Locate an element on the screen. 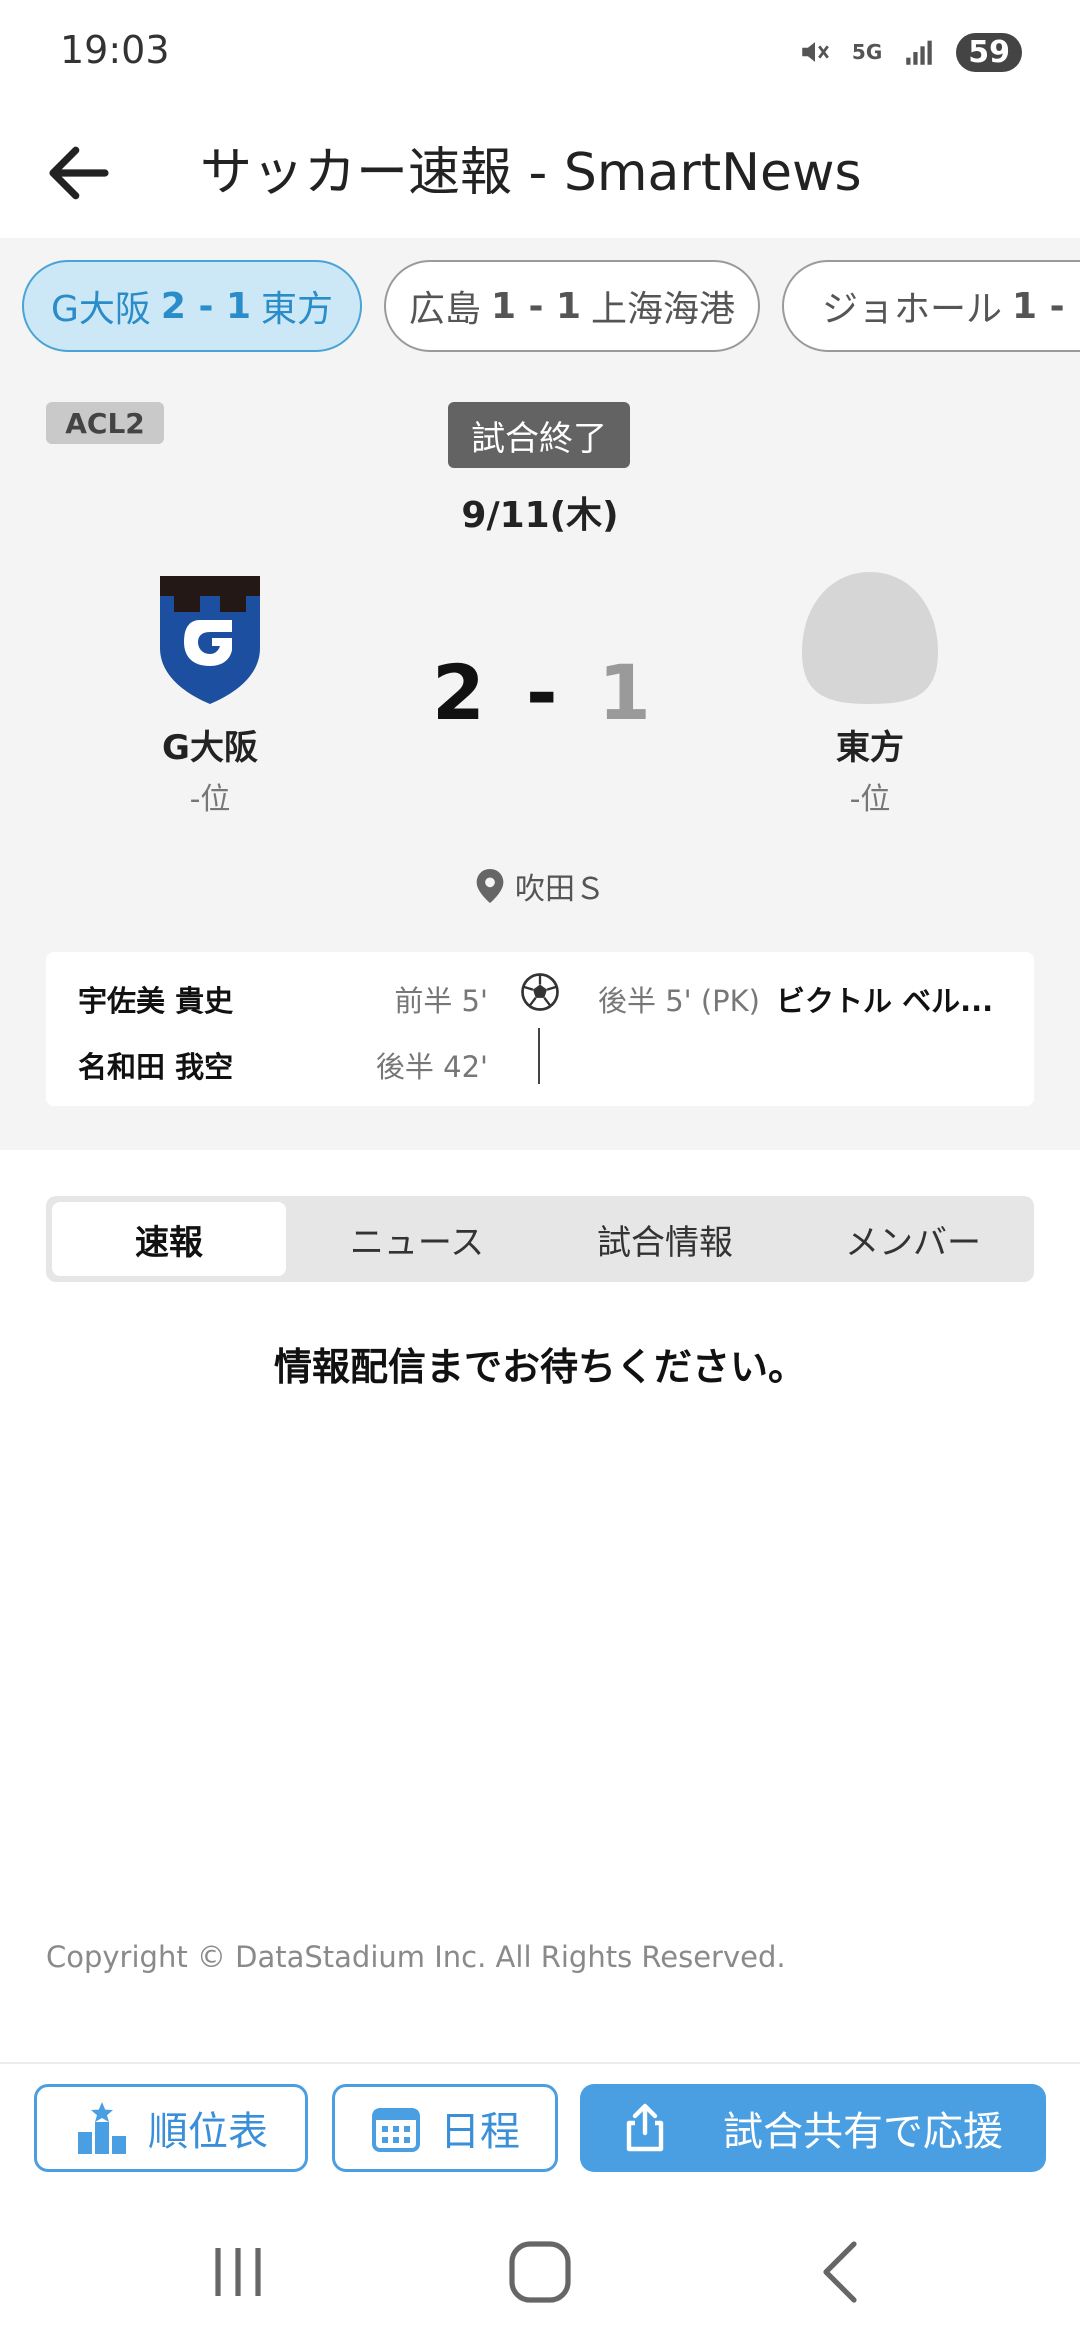 The image size is (1080, 2340). back-nav-icon is located at coordinates (842, 2272).